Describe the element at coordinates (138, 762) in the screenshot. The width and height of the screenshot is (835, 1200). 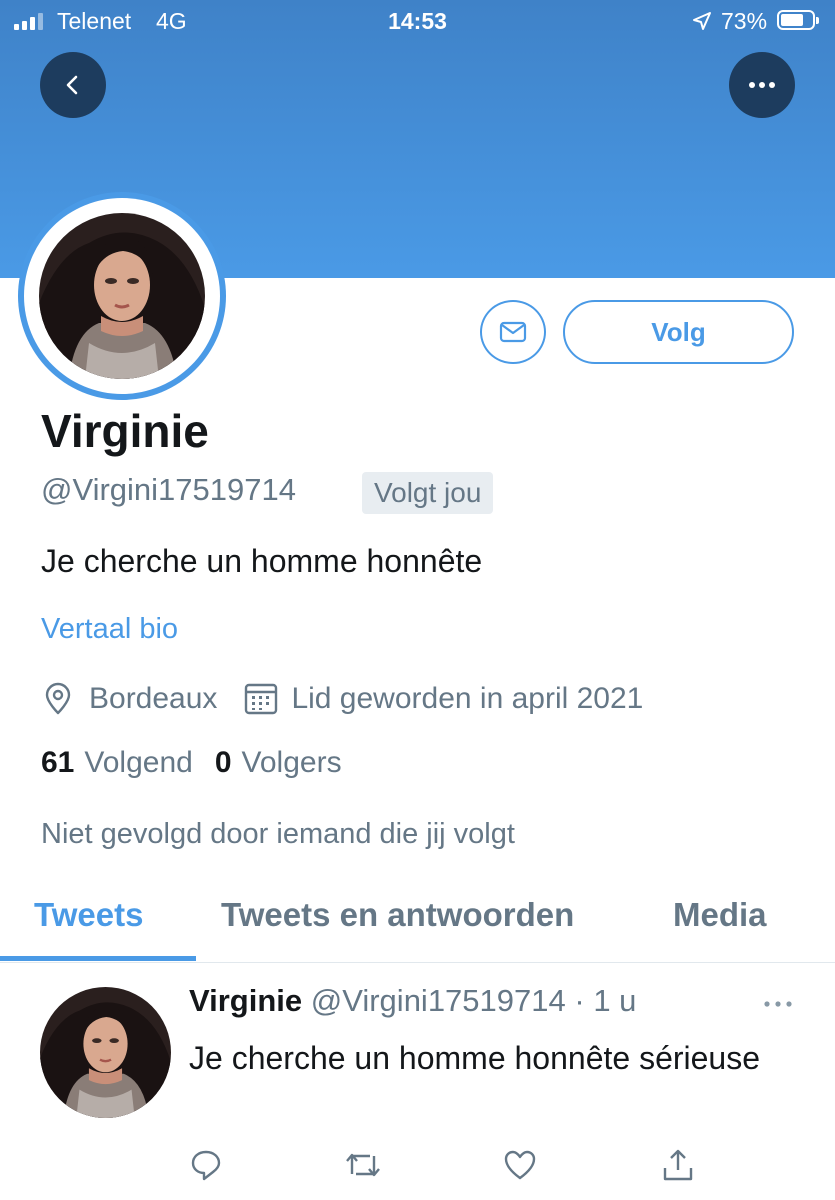
I see `following-label: Volgend` at that location.